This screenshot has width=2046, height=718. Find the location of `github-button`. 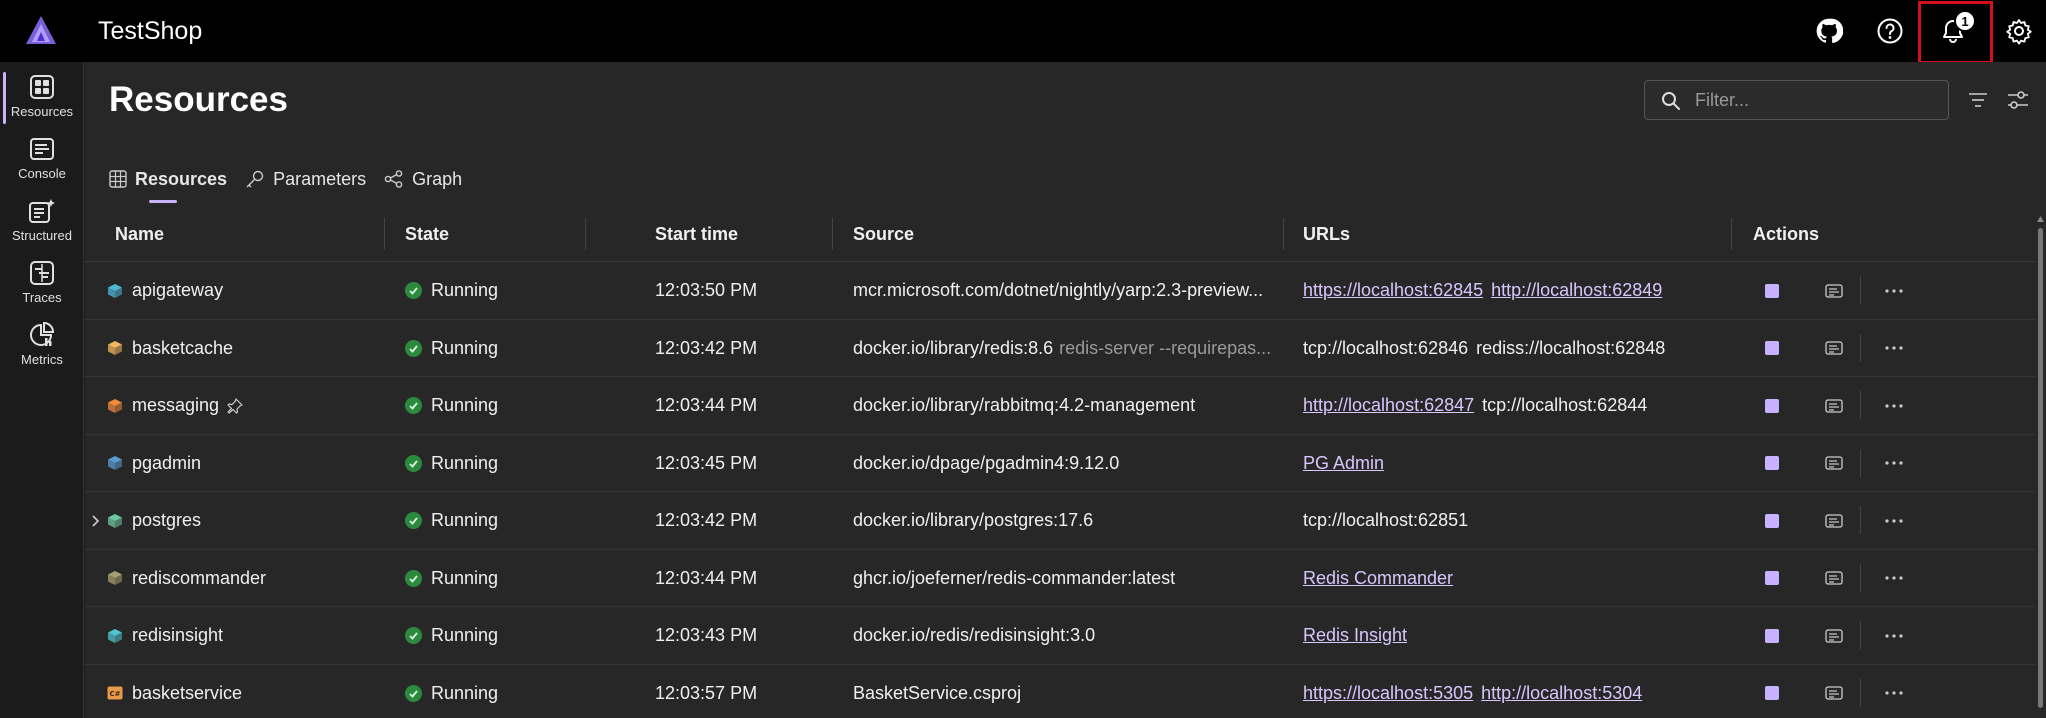

github-button is located at coordinates (1829, 31).